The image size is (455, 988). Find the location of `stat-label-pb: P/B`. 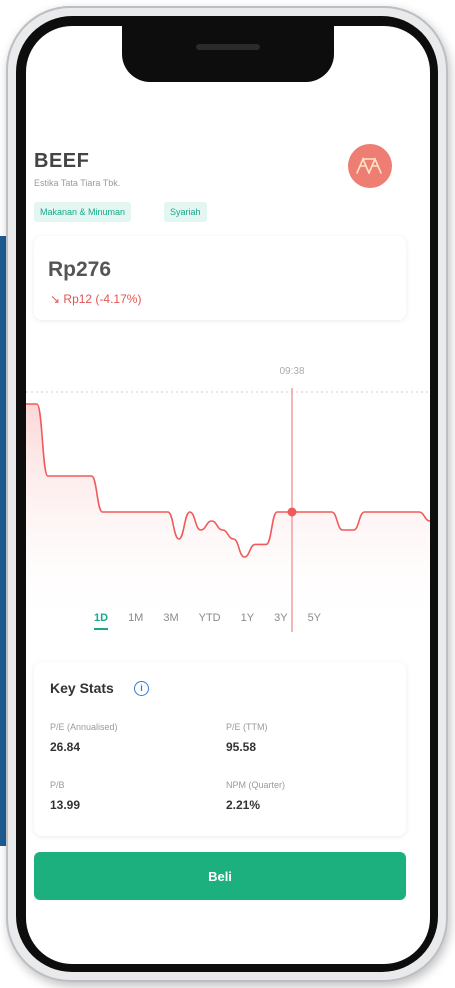

stat-label-pb: P/B is located at coordinates (57, 785).